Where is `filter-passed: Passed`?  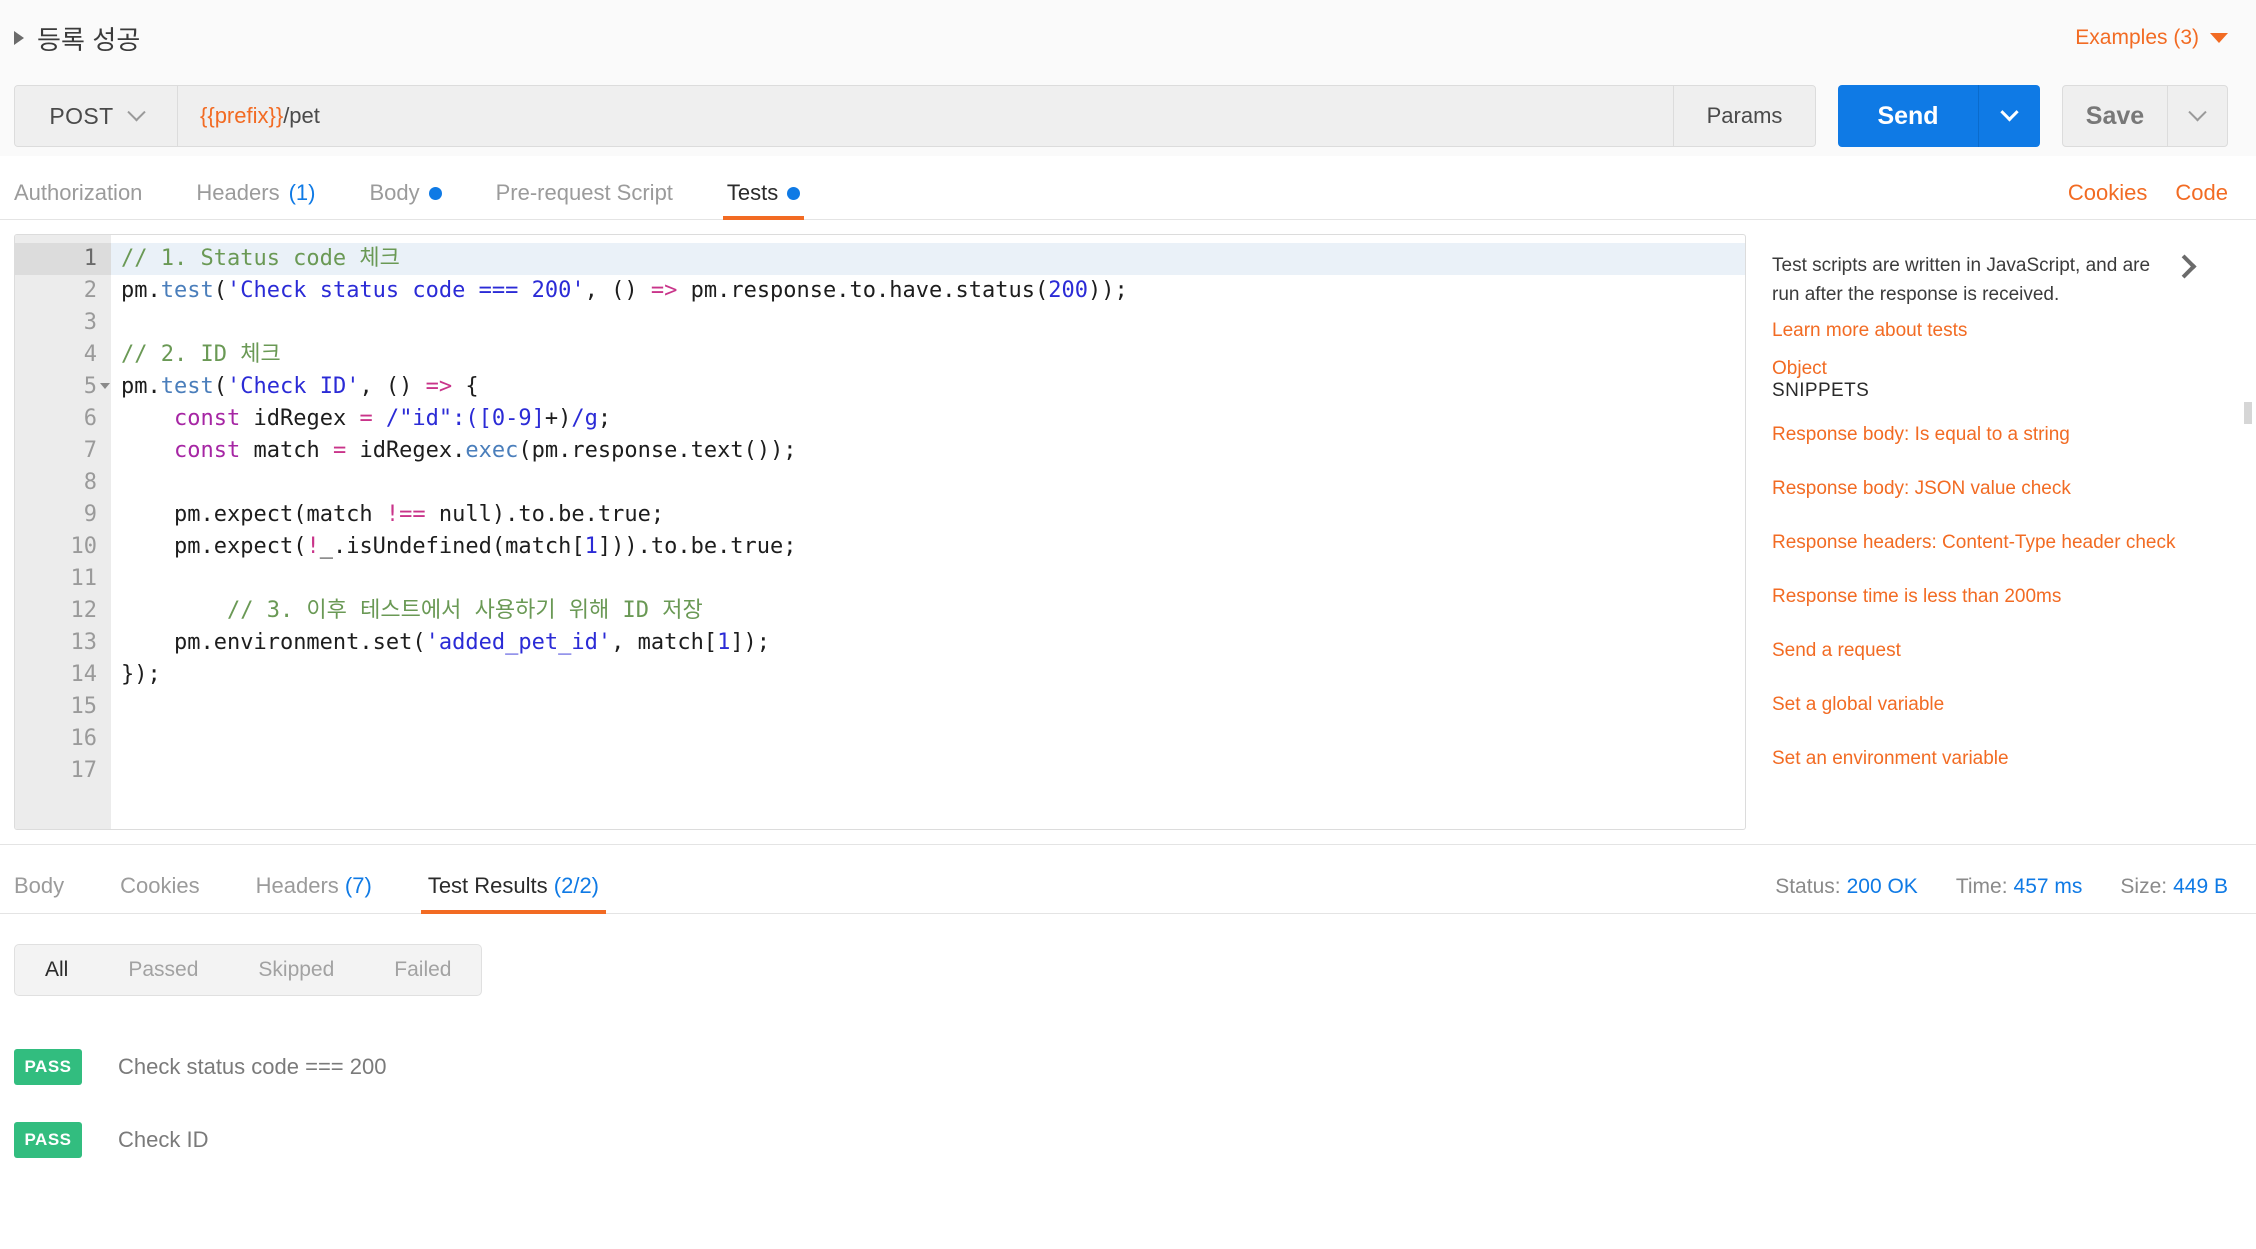
filter-passed: Passed is located at coordinates (163, 970).